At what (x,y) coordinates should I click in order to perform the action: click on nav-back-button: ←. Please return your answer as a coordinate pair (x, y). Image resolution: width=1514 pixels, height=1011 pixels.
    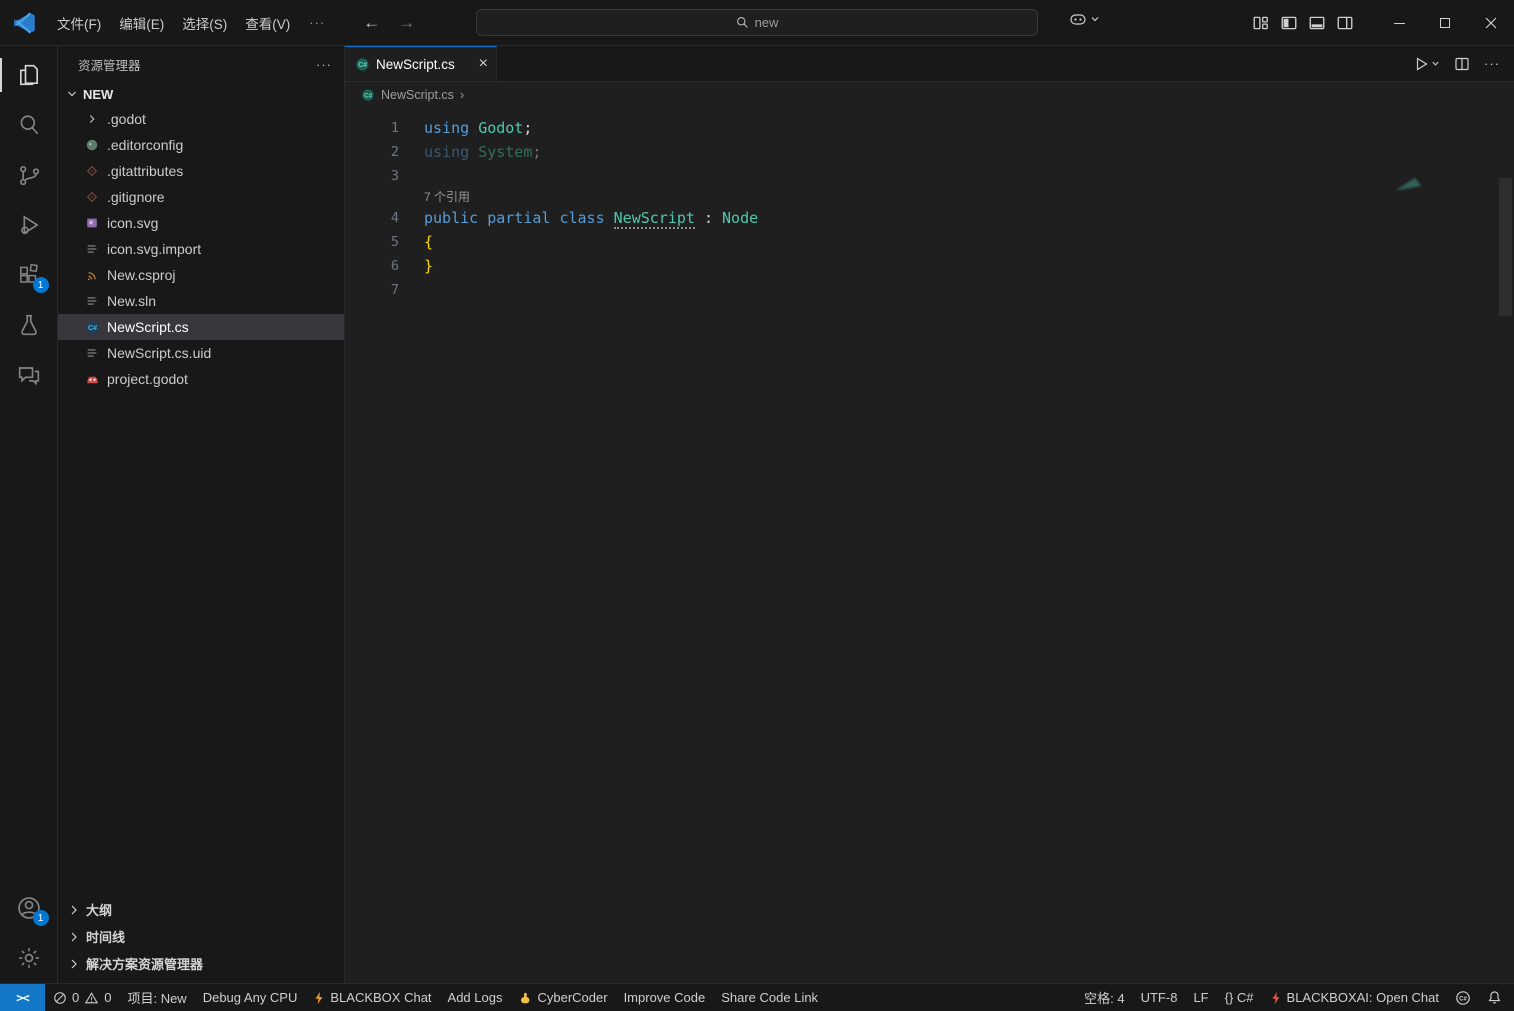
    Looking at the image, I should click on (371, 23).